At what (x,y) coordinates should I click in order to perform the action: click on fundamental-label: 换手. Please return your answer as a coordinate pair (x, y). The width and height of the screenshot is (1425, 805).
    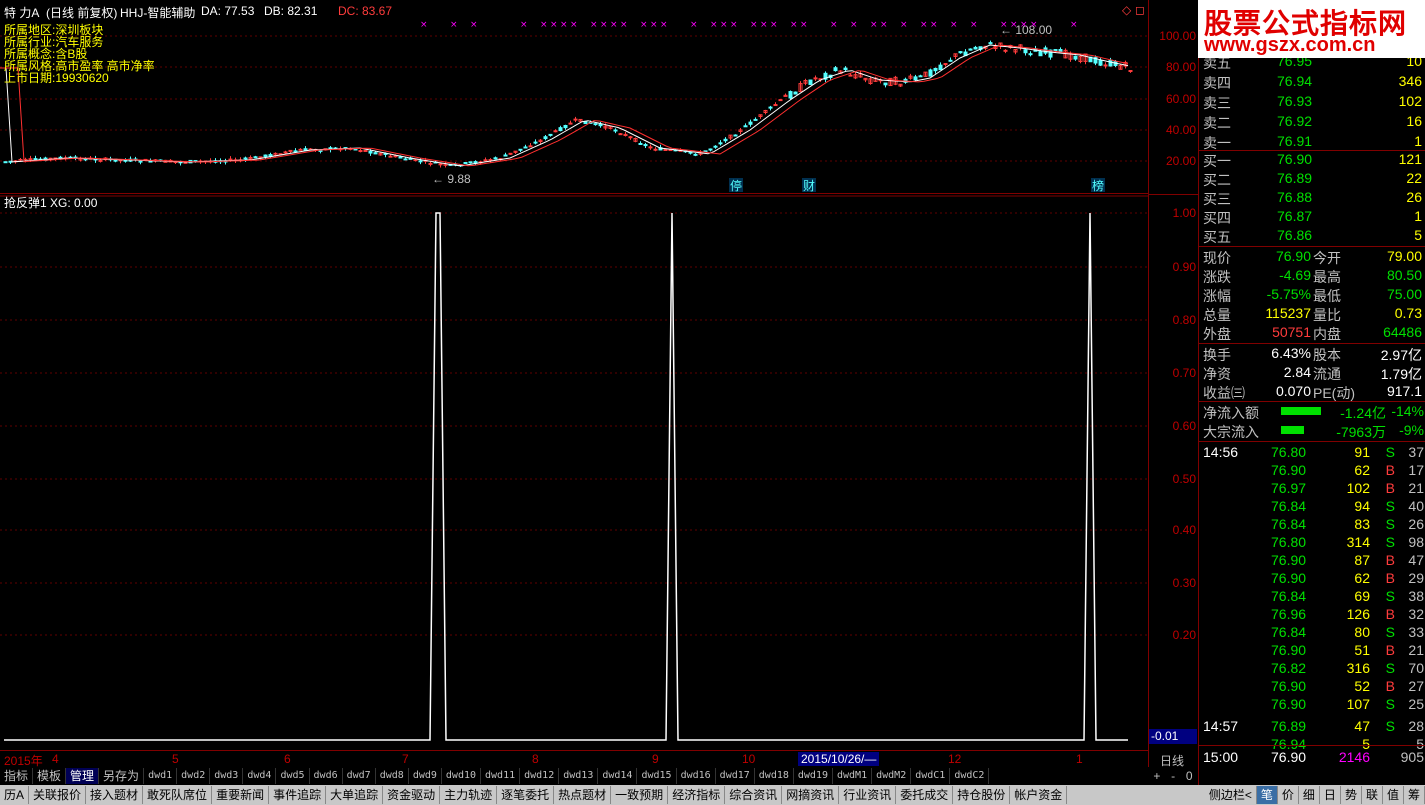
    Looking at the image, I should click on (1217, 355).